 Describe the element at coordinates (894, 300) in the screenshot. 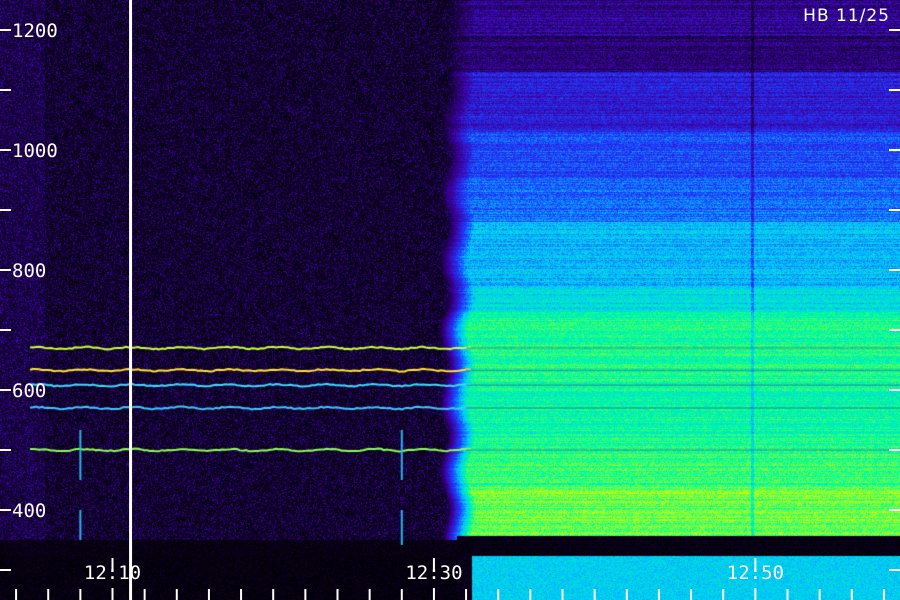

I see `y-axis-right-ticks` at that location.